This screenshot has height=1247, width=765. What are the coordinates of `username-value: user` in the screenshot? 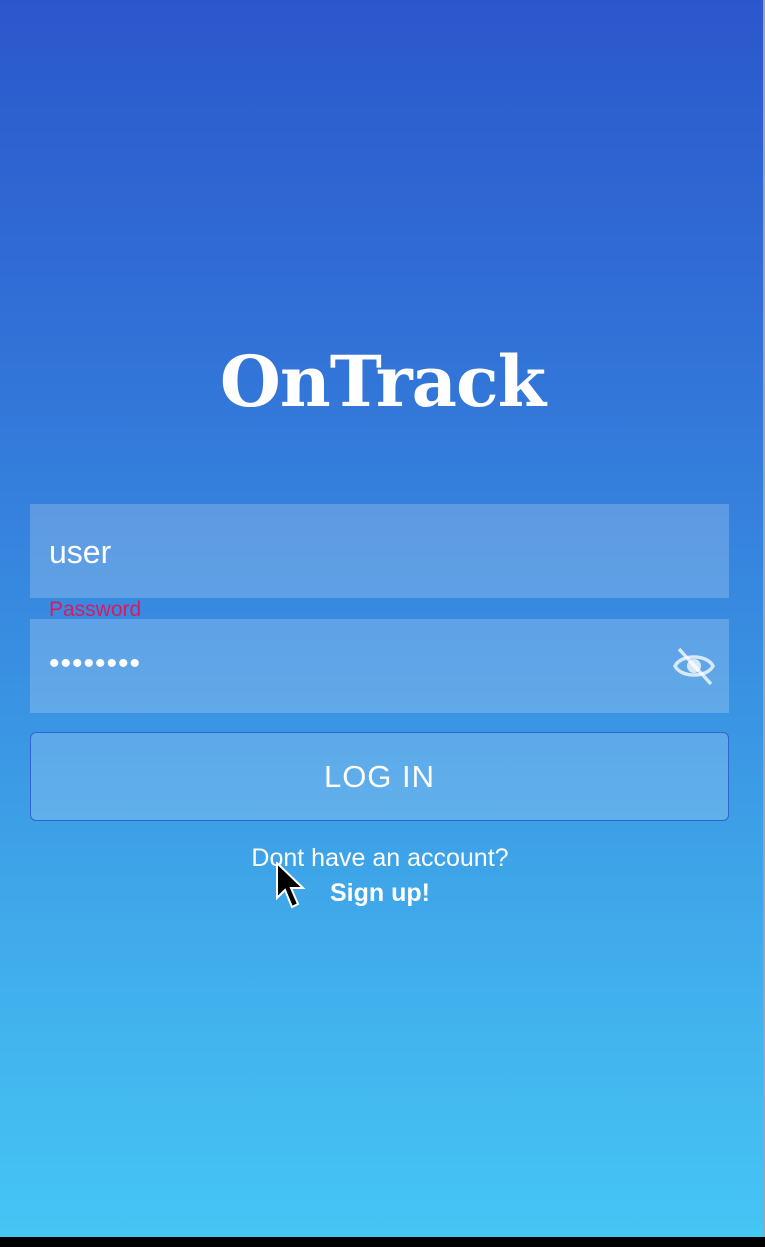 It's located at (80, 552).